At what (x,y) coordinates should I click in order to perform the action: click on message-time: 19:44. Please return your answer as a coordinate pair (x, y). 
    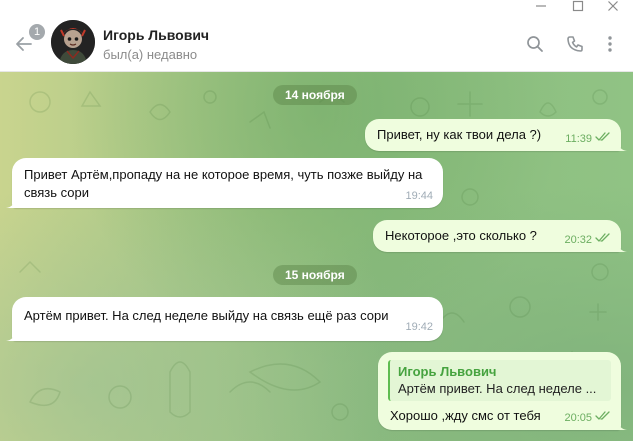
    Looking at the image, I should click on (419, 196).